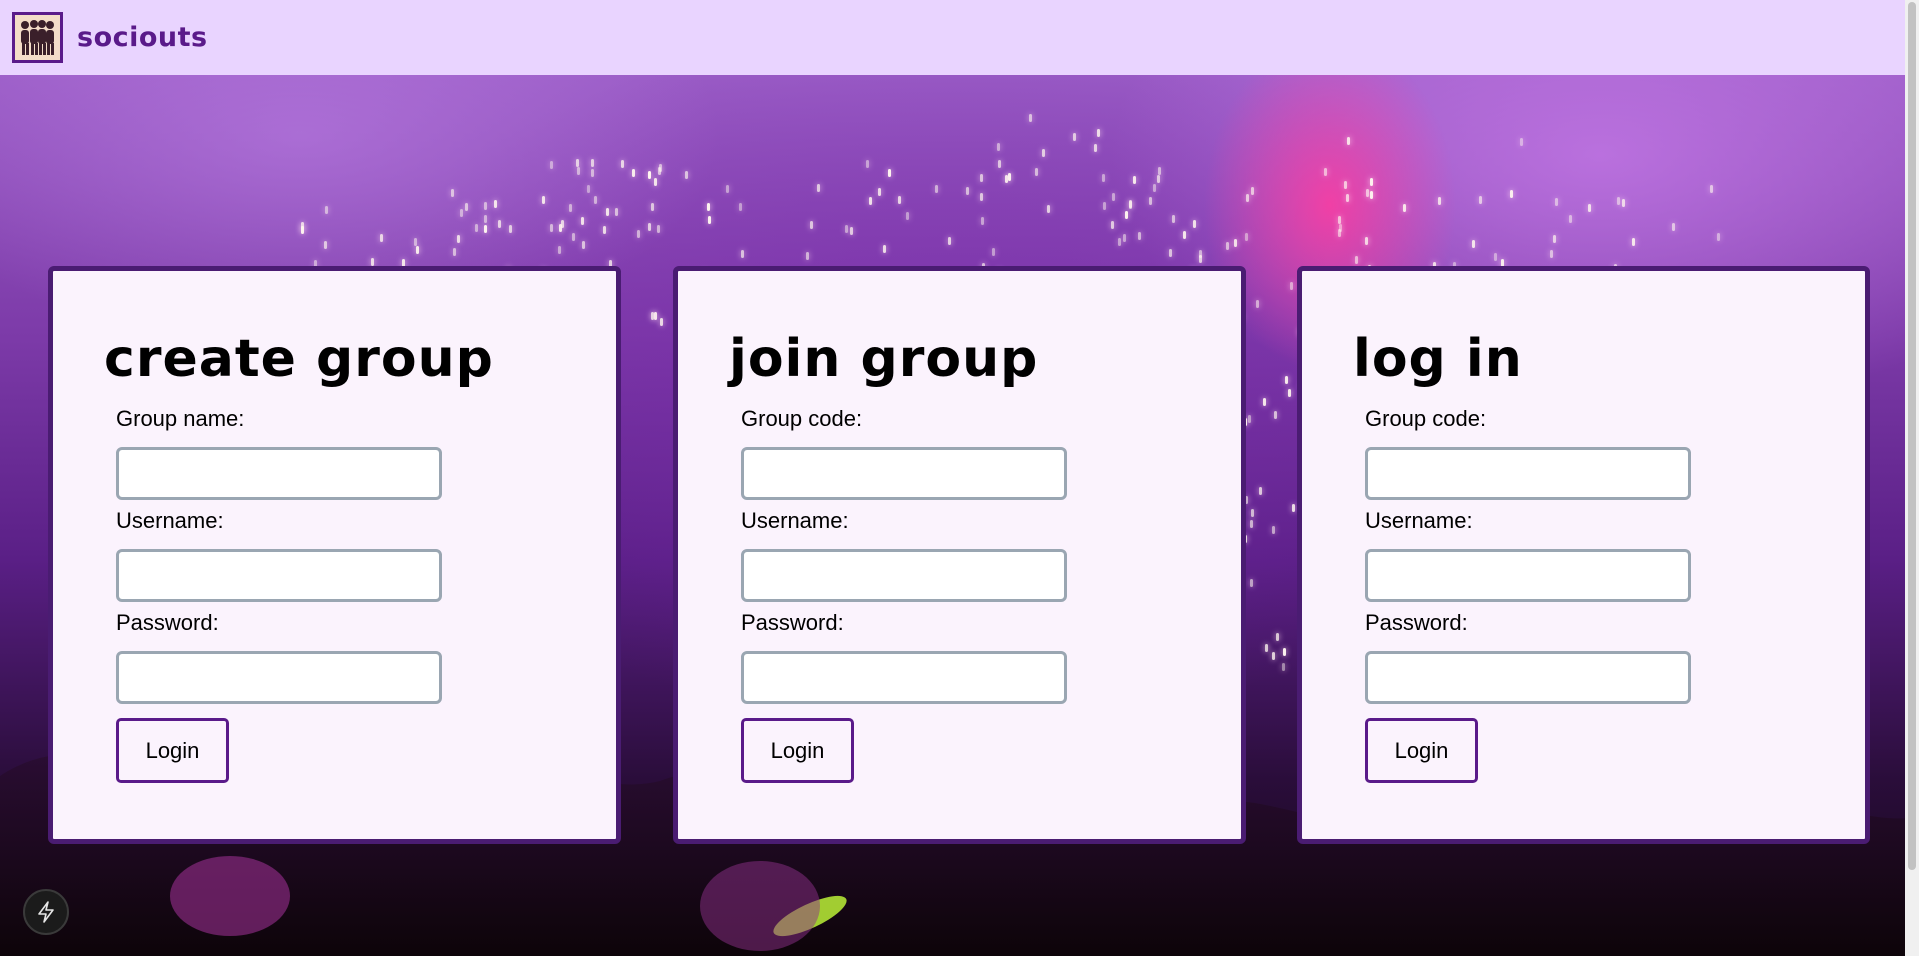 Image resolution: width=1919 pixels, height=956 pixels. I want to click on vertical-scrollbar, so click(1912, 478).